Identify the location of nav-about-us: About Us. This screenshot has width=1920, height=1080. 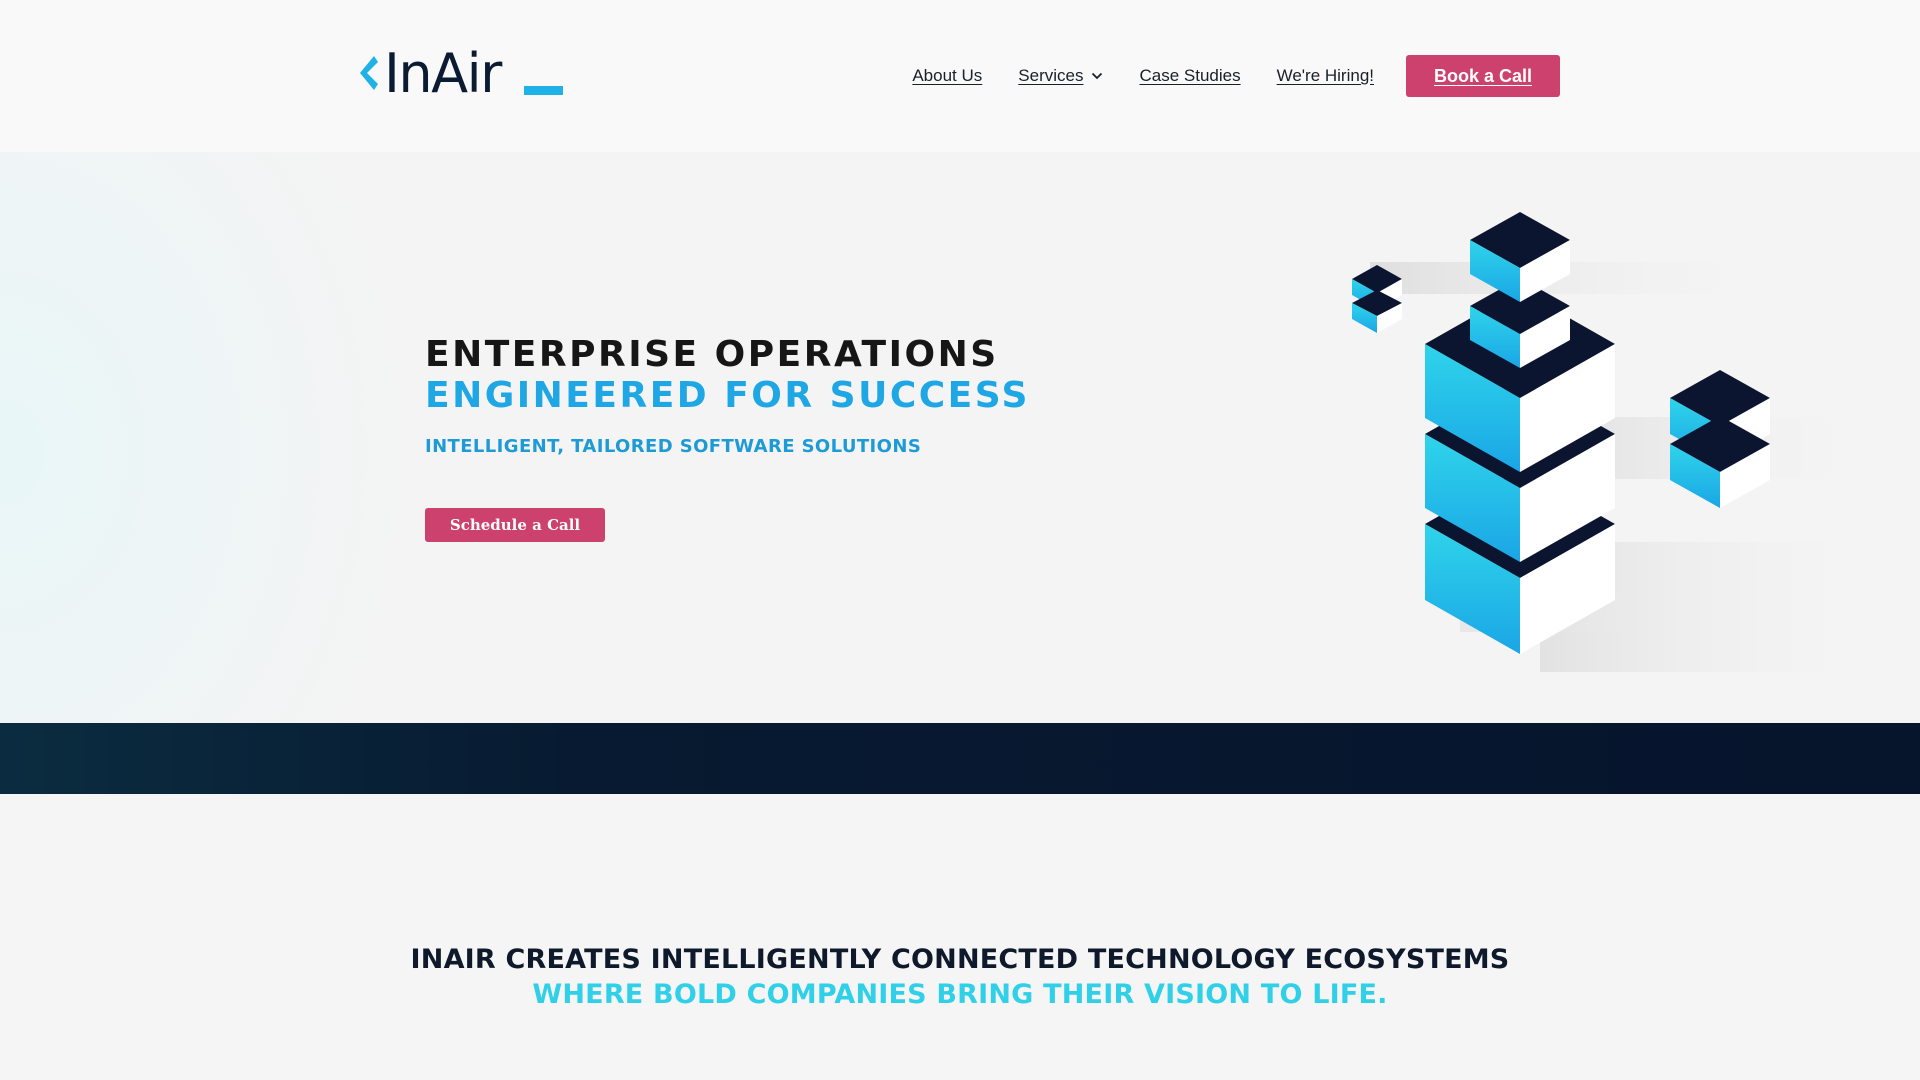
(947, 76).